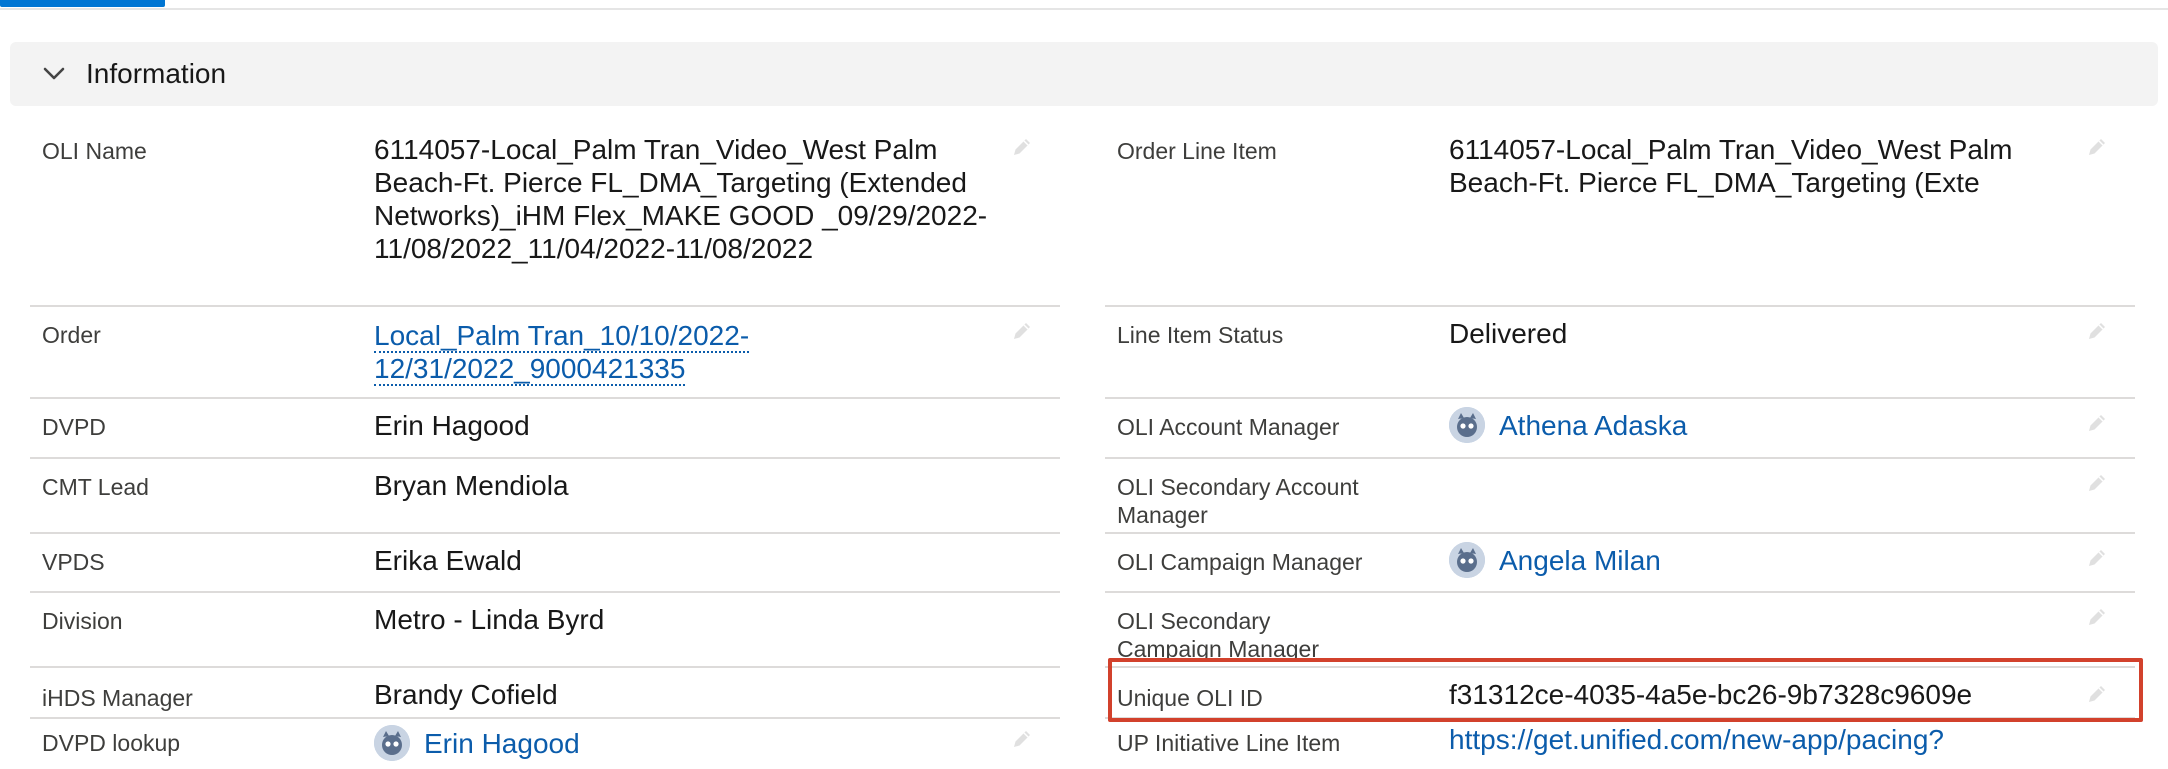 This screenshot has width=2168, height=769. What do you see at coordinates (694, 743) in the screenshot?
I see `field-value-user: Erin Hagood` at bounding box center [694, 743].